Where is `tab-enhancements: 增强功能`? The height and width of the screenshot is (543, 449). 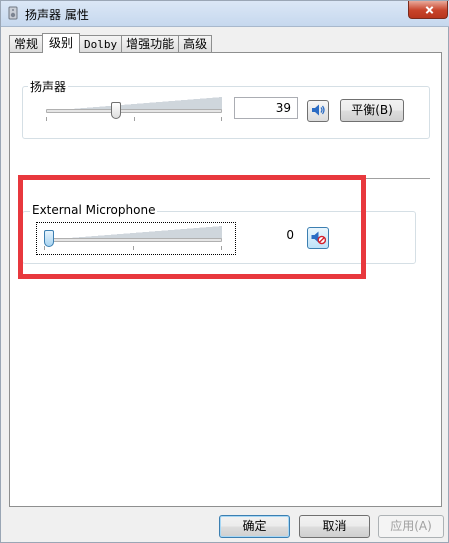
tab-enhancements: 增强功能 is located at coordinates (150, 44).